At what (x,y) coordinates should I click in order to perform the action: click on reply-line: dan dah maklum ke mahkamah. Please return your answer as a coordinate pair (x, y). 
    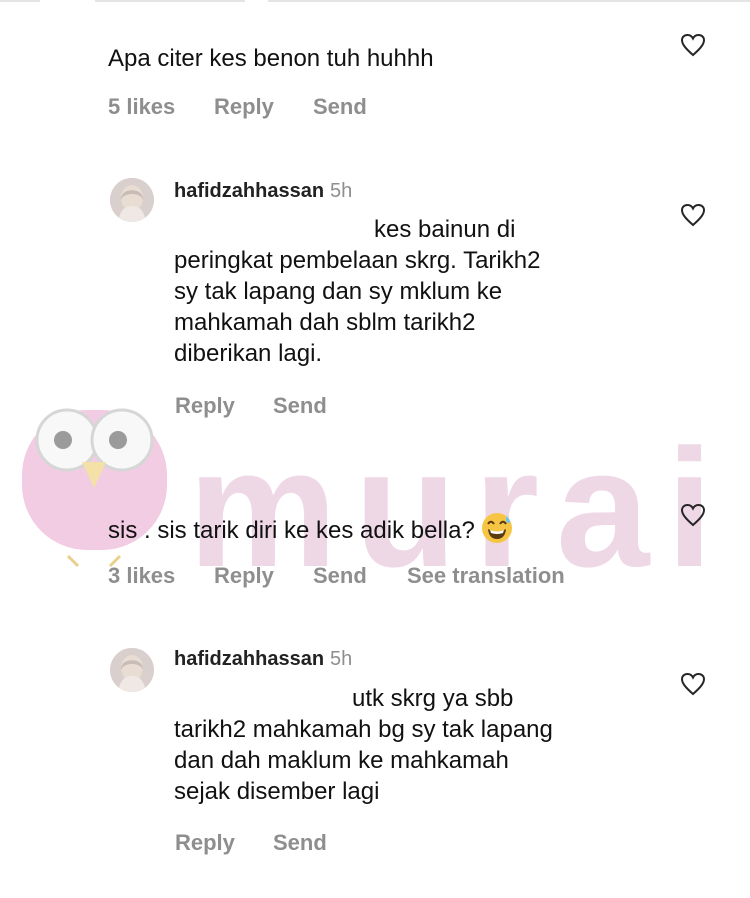
    Looking at the image, I should click on (341, 760).